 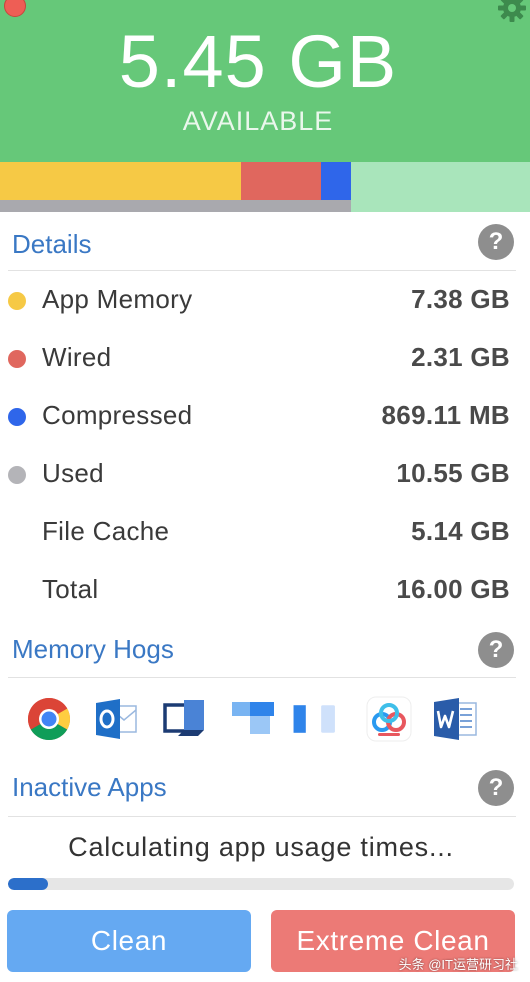 What do you see at coordinates (258, 61) in the screenshot?
I see `available-memory-value: 5.45 GB` at bounding box center [258, 61].